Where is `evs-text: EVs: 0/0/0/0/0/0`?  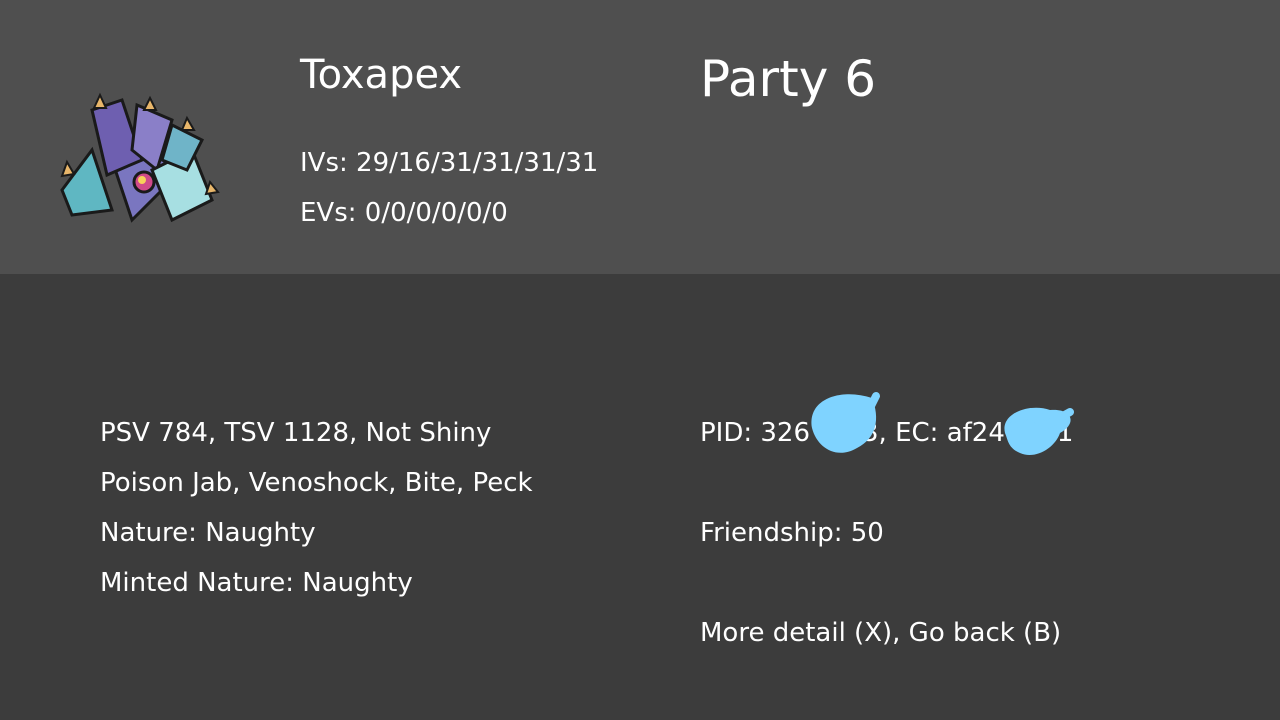 evs-text: EVs: 0/0/0/0/0/0 is located at coordinates (404, 213).